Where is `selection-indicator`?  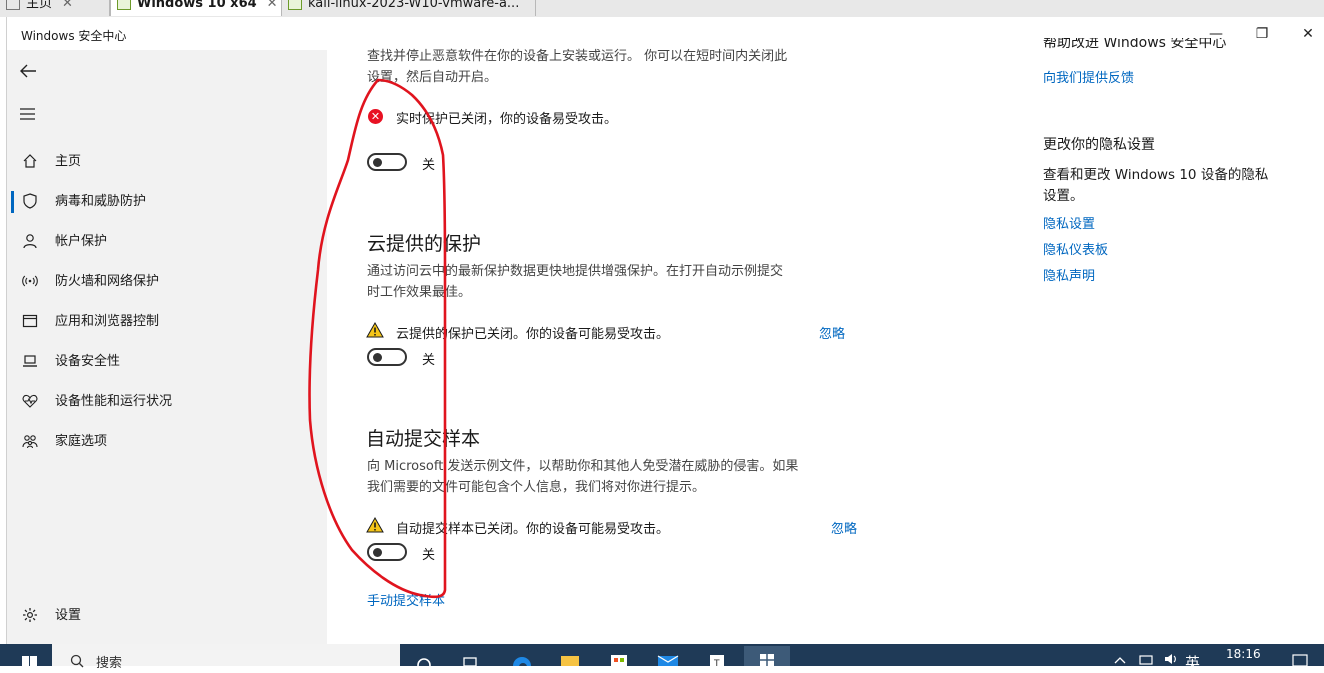
selection-indicator is located at coordinates (12, 202).